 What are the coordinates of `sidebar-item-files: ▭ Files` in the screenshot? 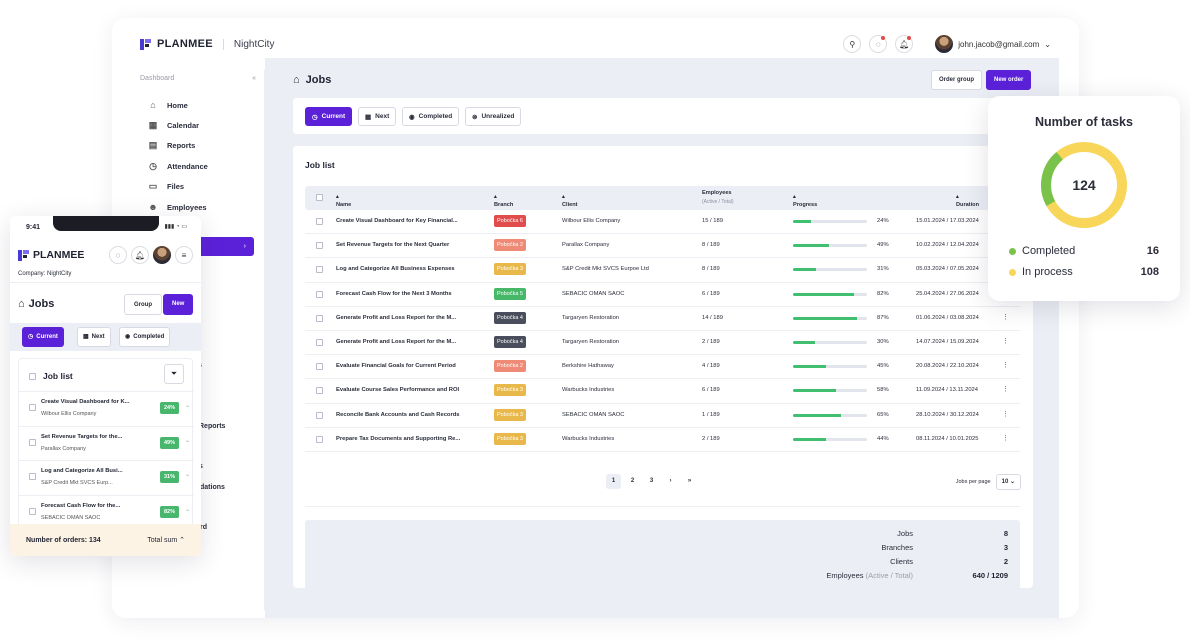 It's located at (198, 187).